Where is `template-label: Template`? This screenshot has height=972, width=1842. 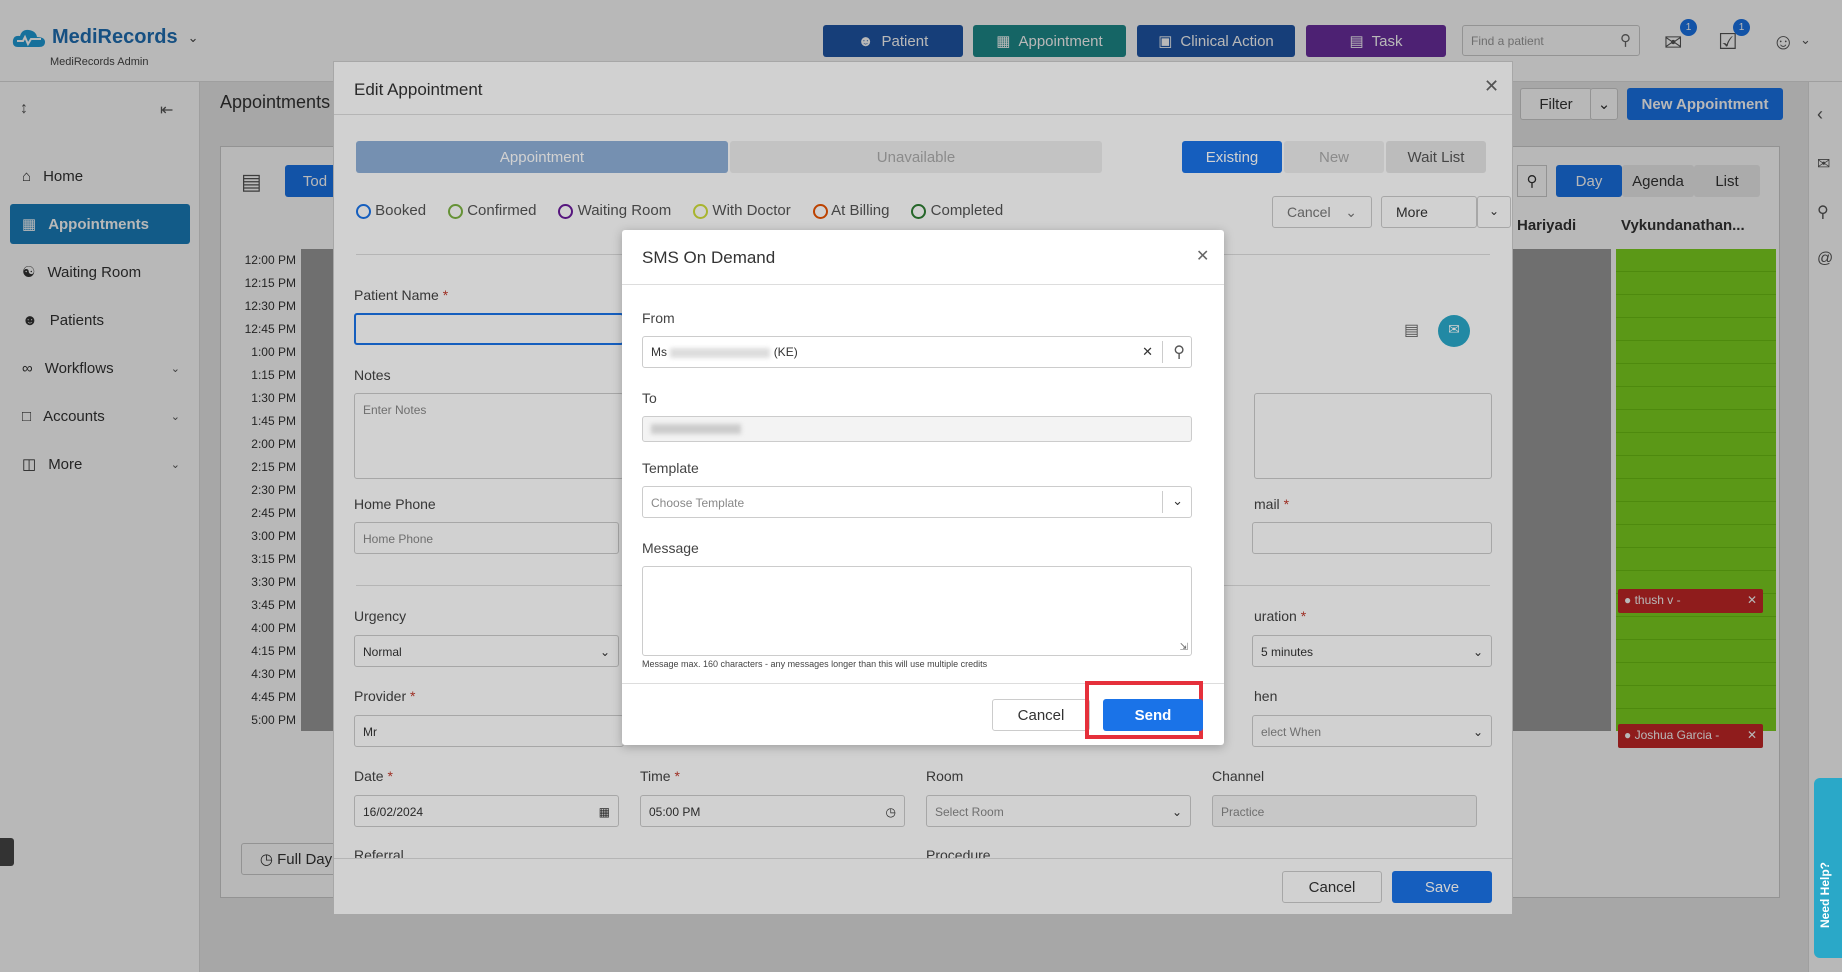
template-label: Template is located at coordinates (670, 468).